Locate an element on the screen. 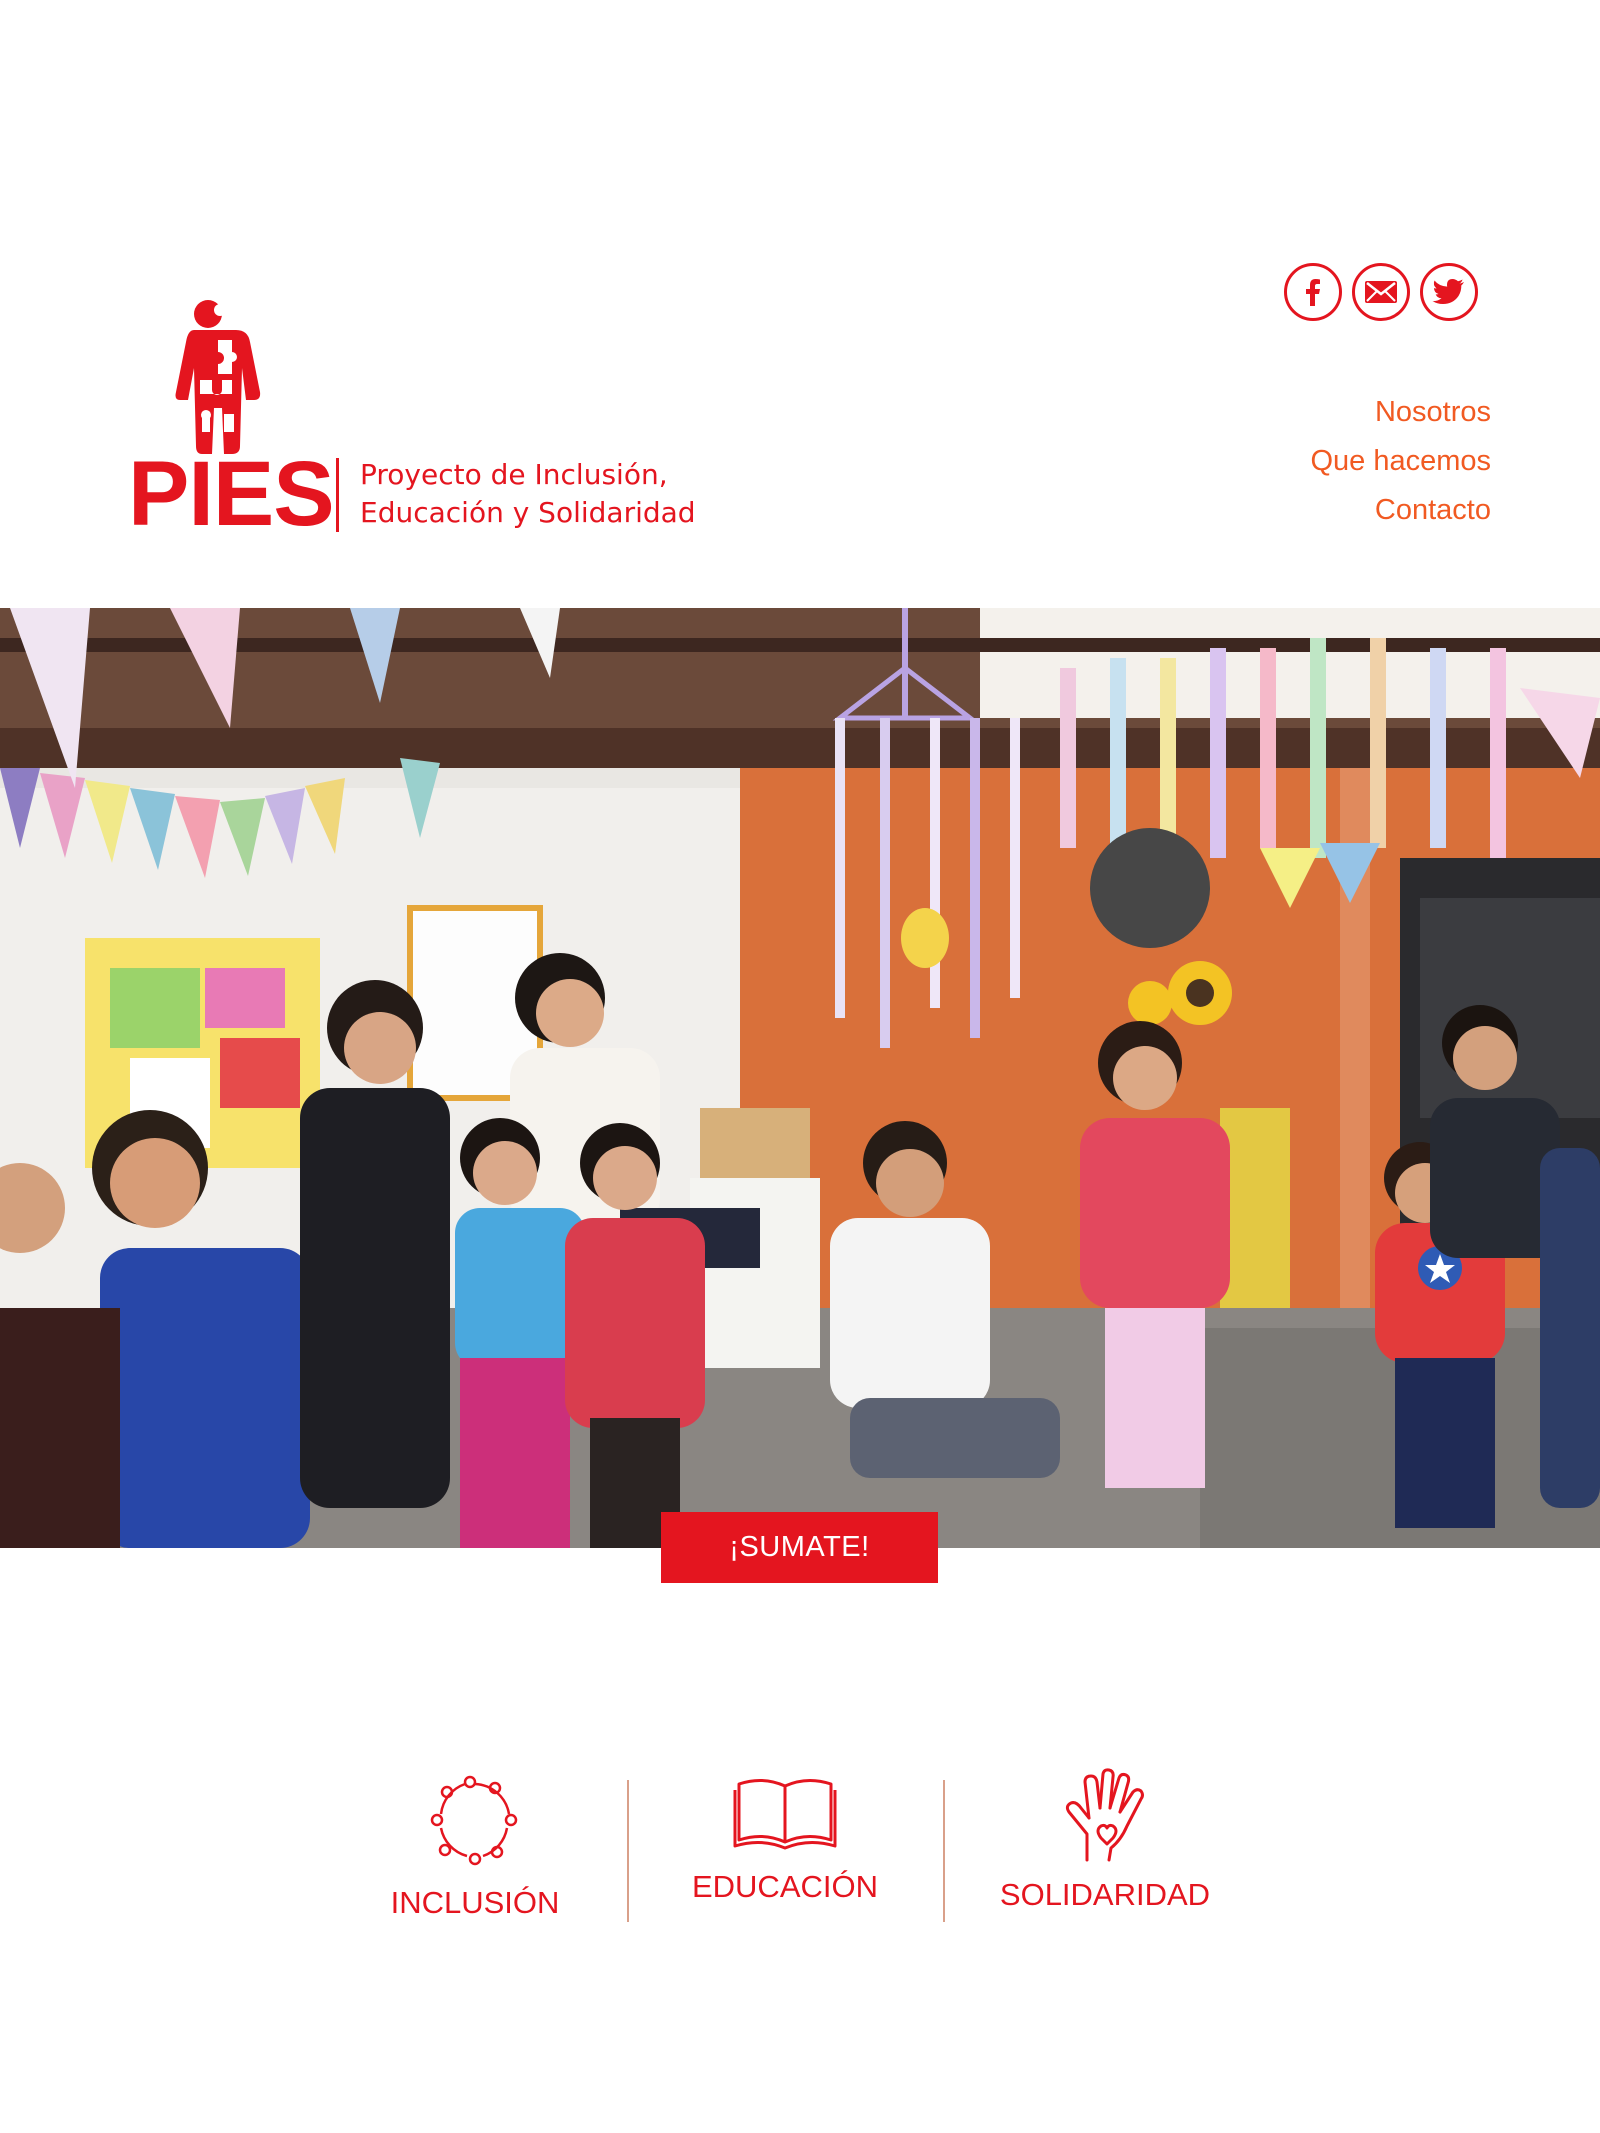 The height and width of the screenshot is (2133, 1600). pillar-label-inclusion: INCLUSIÓN is located at coordinates (475, 1902).